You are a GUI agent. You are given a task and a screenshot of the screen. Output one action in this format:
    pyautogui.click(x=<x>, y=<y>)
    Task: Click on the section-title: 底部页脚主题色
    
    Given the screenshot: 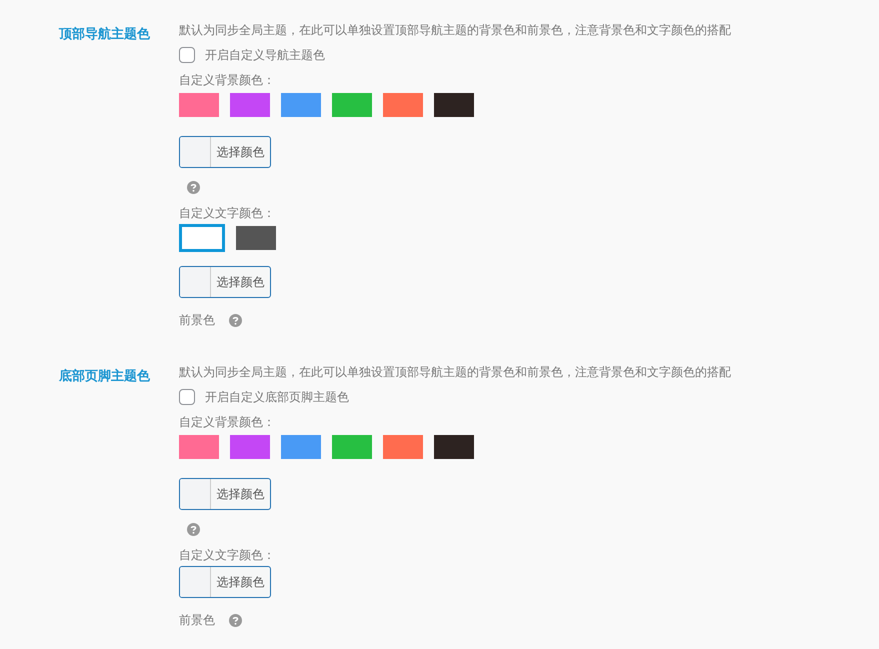 What is the action you would take?
    pyautogui.click(x=104, y=376)
    